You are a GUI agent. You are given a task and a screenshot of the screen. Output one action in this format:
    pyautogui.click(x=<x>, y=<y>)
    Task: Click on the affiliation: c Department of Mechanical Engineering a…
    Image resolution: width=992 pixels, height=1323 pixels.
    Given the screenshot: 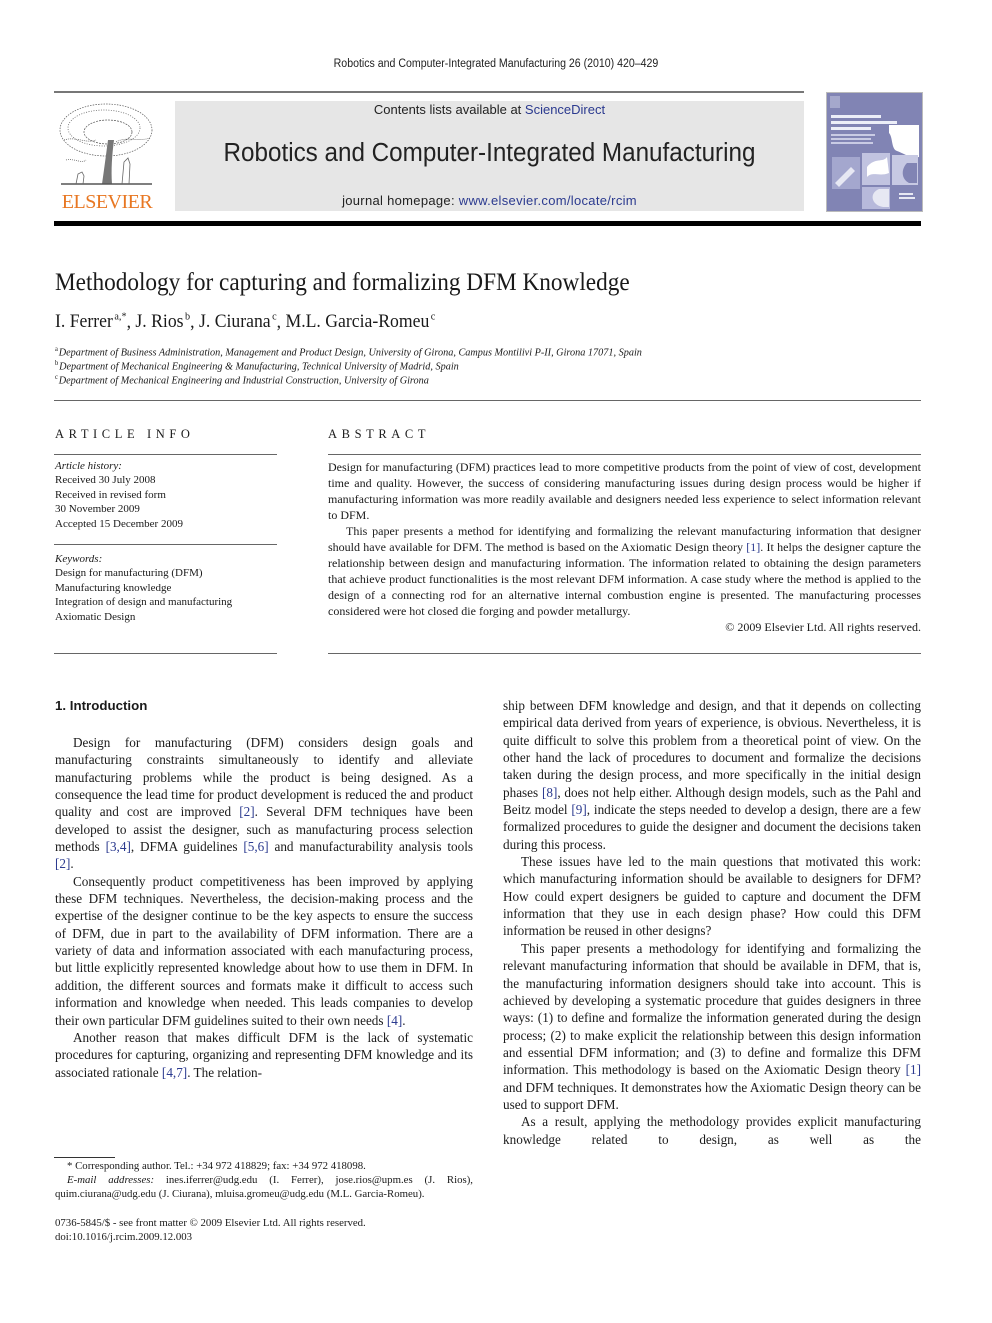 What is the action you would take?
    pyautogui.click(x=242, y=380)
    